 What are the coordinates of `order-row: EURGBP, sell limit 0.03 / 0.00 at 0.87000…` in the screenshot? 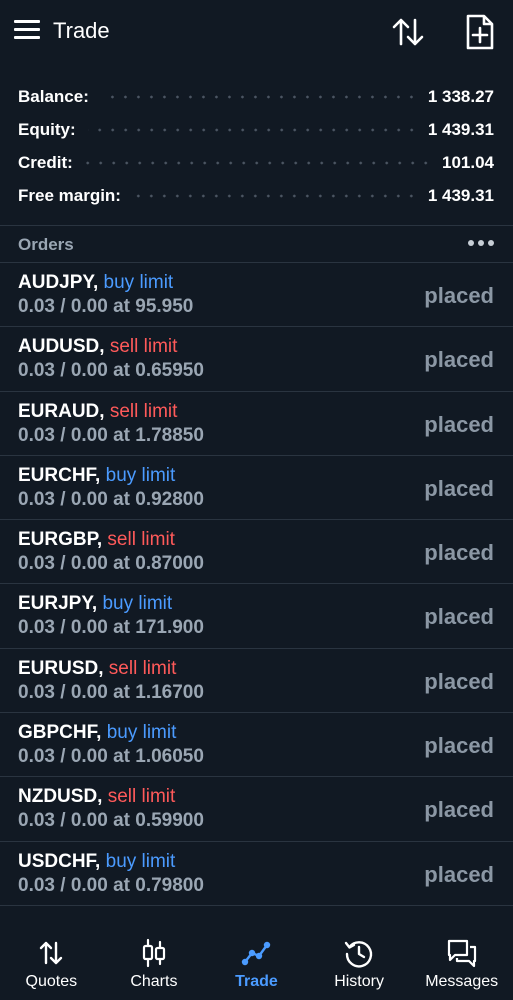 It's located at (256, 552).